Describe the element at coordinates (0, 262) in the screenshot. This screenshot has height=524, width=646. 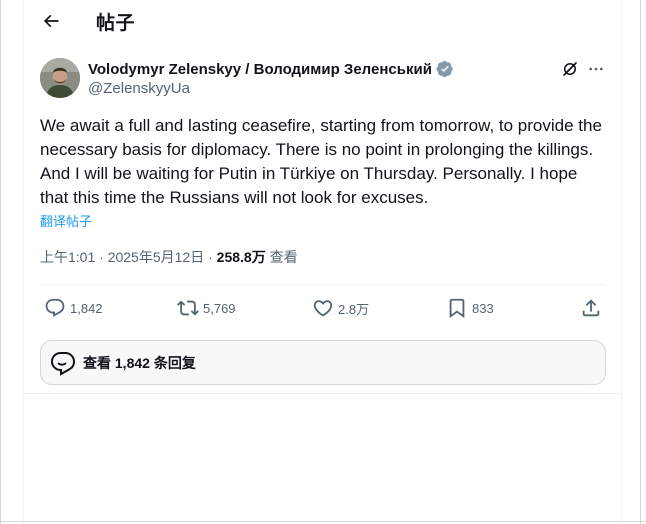
I see `window-left-edge` at that location.